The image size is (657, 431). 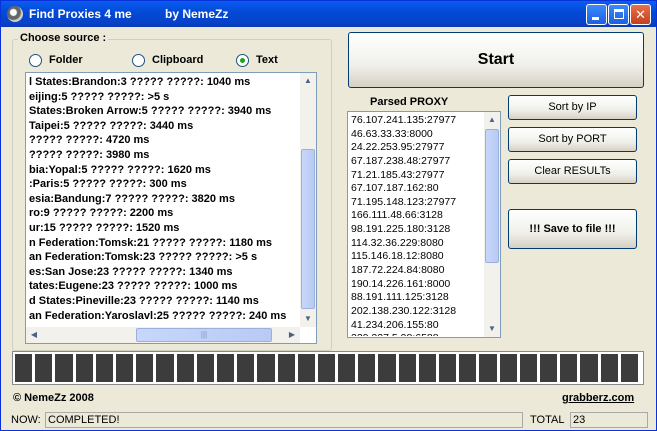 What do you see at coordinates (418, 334) in the screenshot?
I see `proxy-item: 220.227.5.98:6588` at bounding box center [418, 334].